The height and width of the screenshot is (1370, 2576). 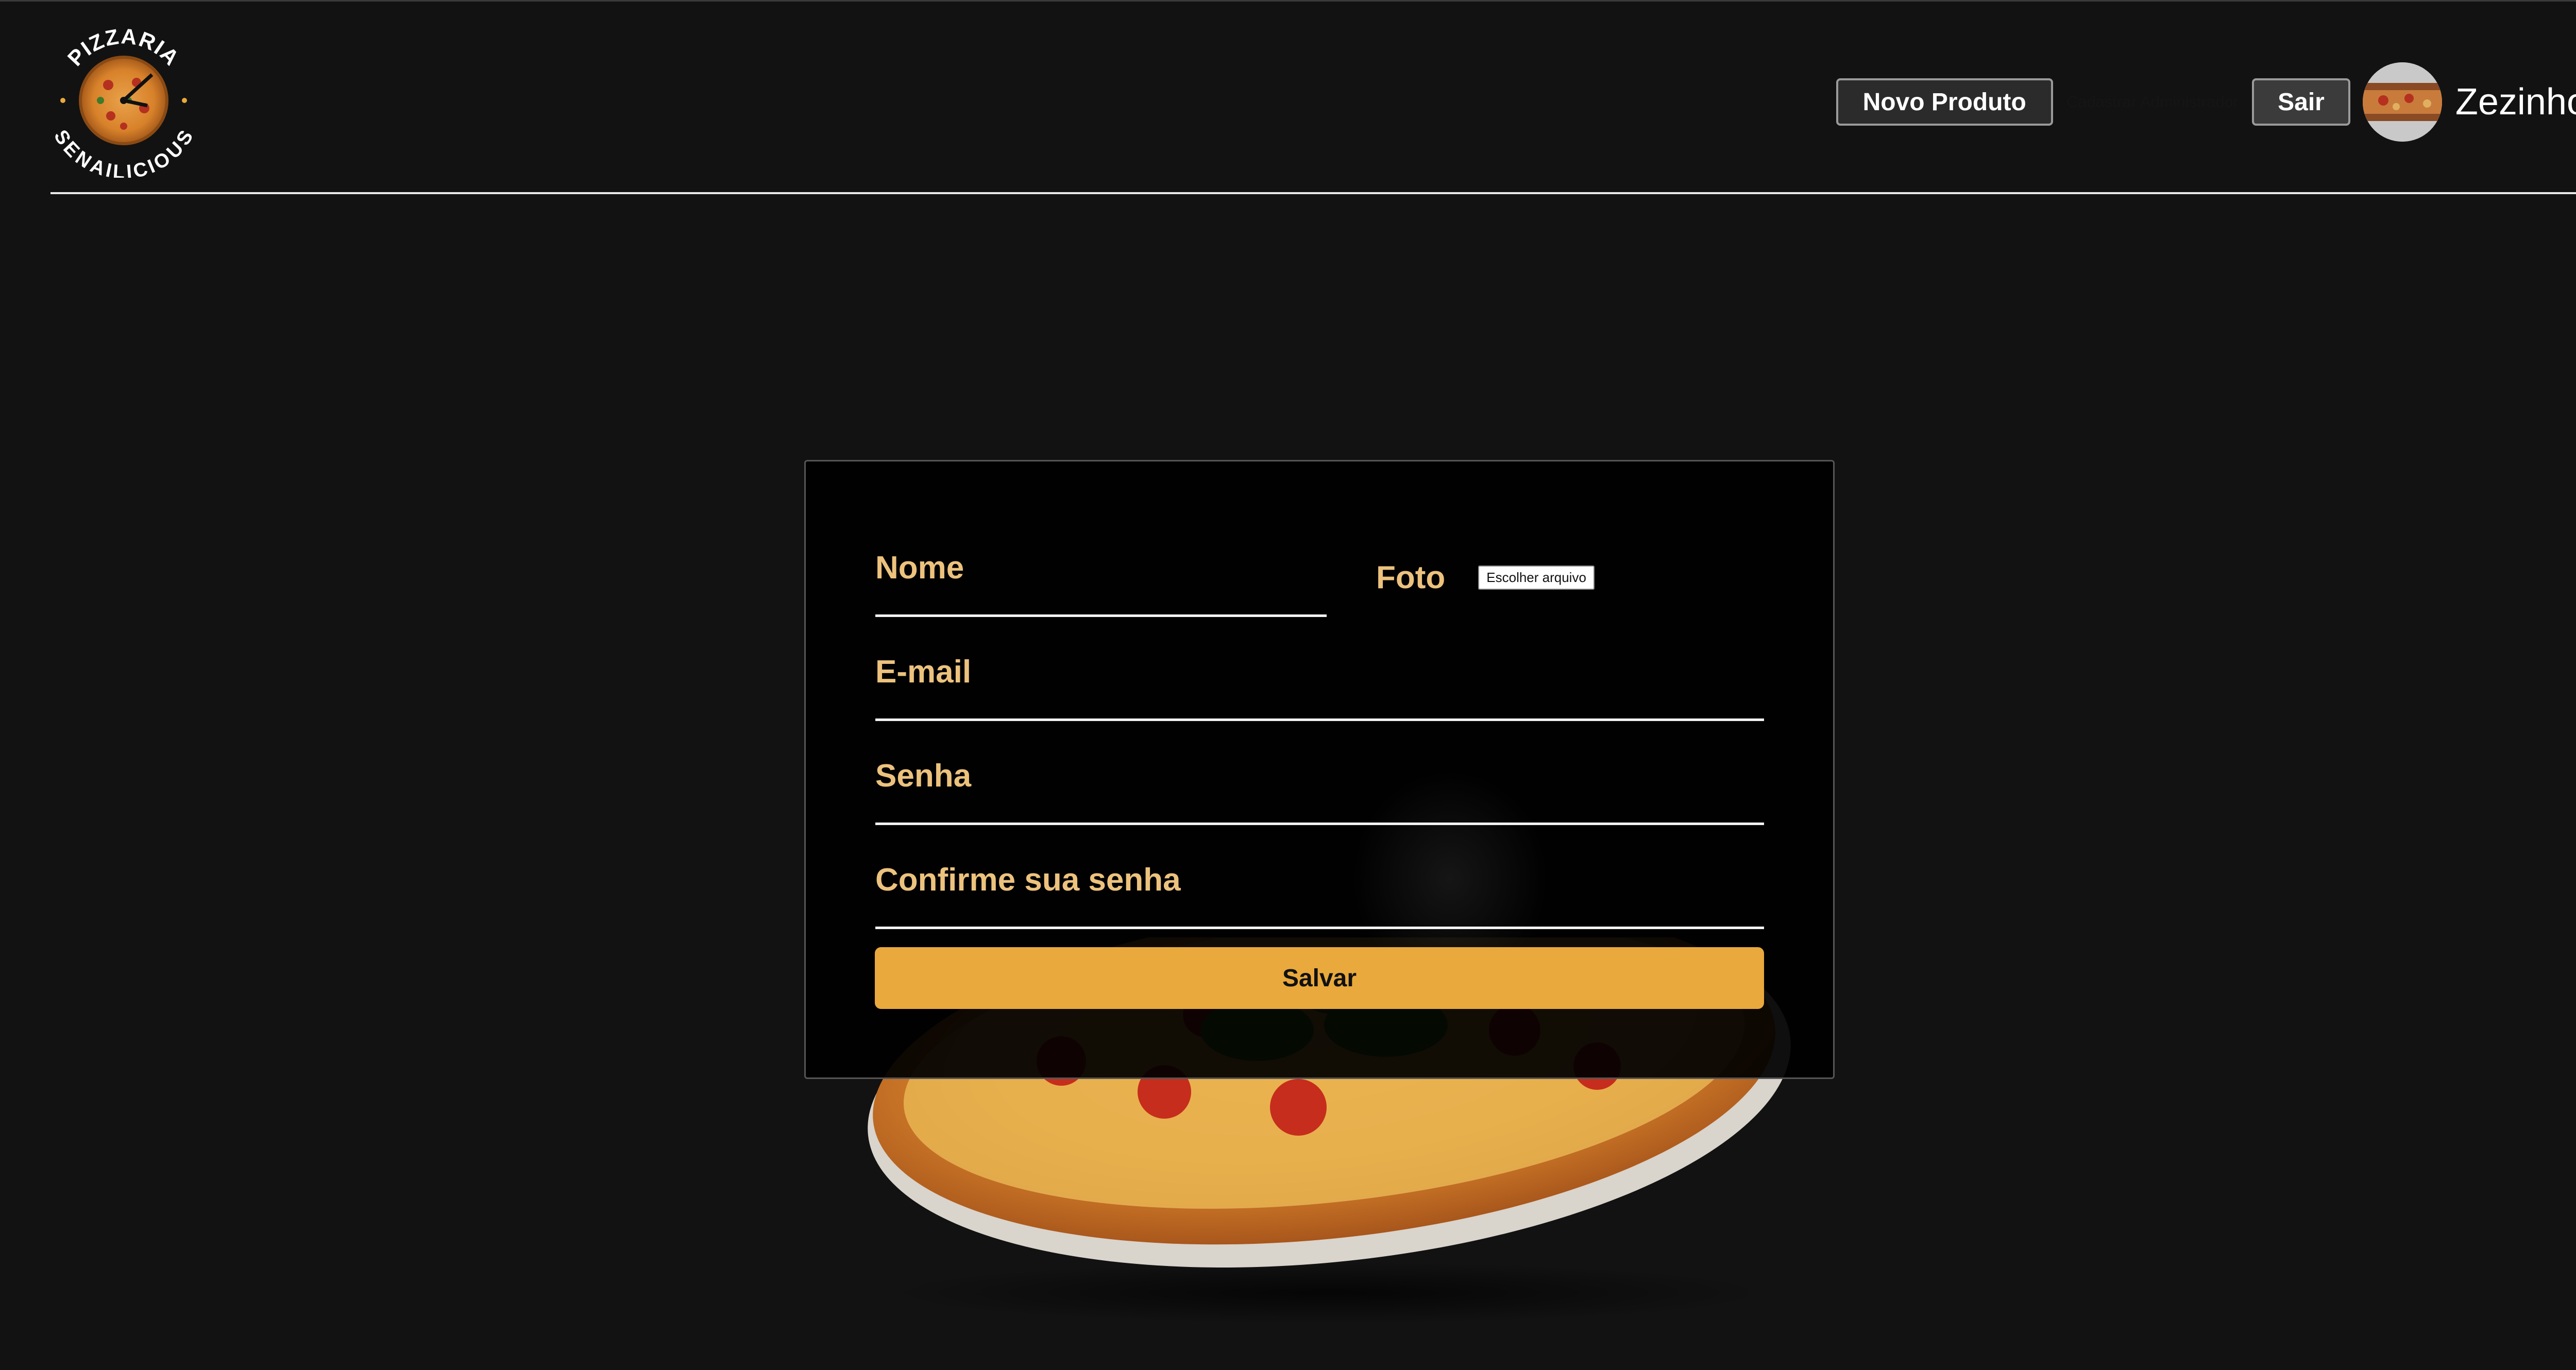 What do you see at coordinates (1536, 577) in the screenshot?
I see `escolher-arquivo-button: Escolher arquivo` at bounding box center [1536, 577].